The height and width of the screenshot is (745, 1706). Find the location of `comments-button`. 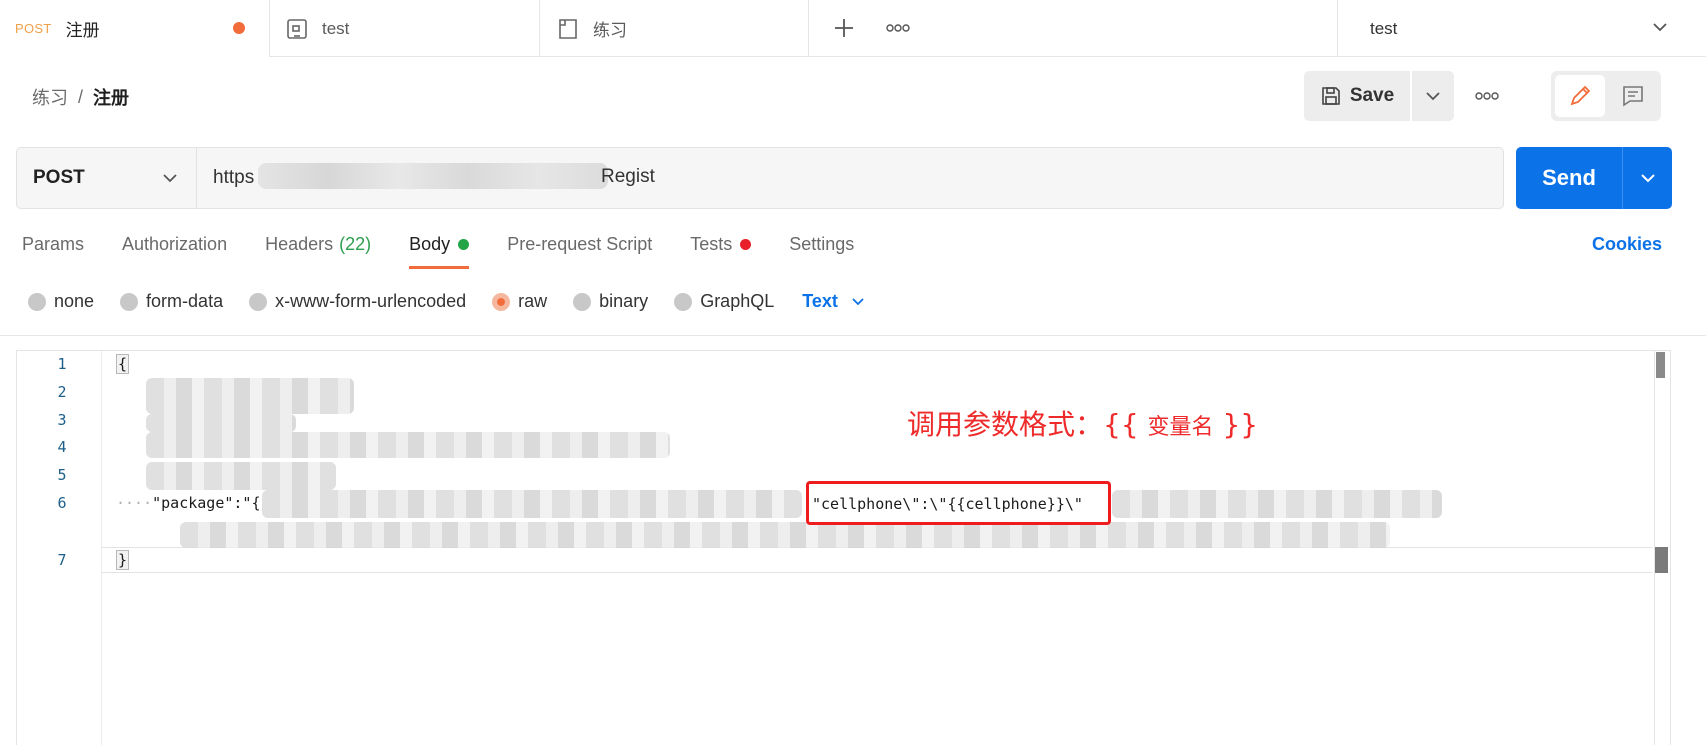

comments-button is located at coordinates (1633, 96).